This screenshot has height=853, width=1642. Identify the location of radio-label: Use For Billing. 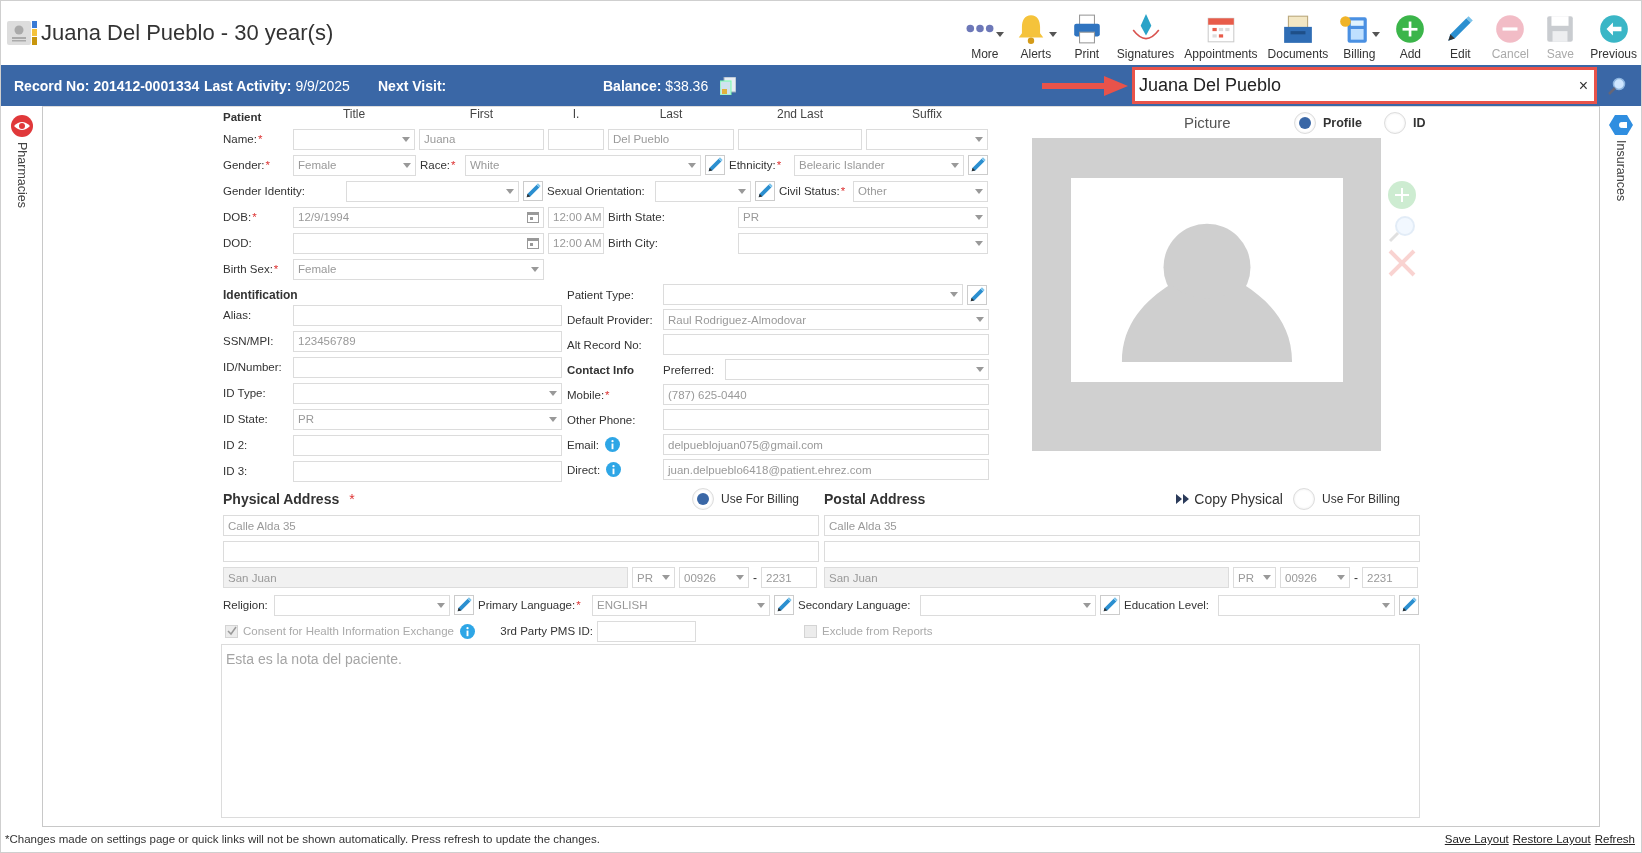
(759, 499).